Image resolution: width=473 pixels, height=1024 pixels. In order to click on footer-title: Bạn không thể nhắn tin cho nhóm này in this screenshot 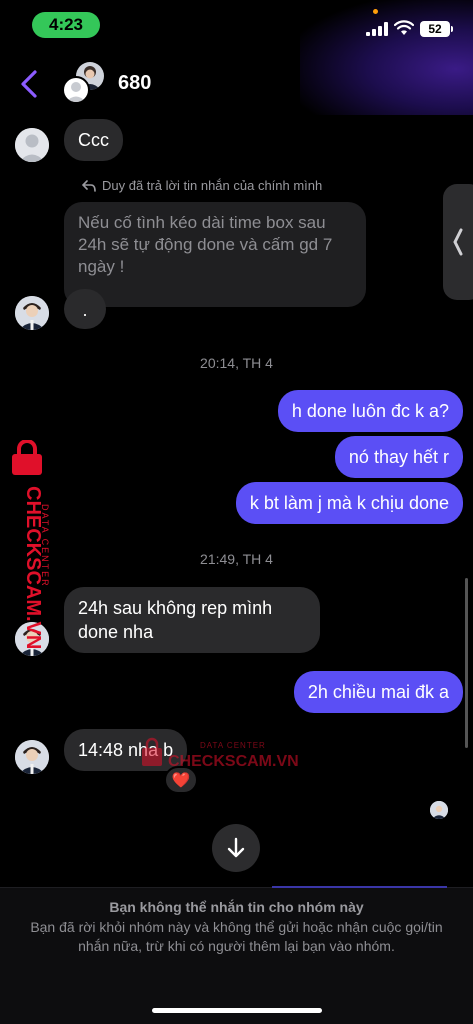, I will do `click(236, 907)`.